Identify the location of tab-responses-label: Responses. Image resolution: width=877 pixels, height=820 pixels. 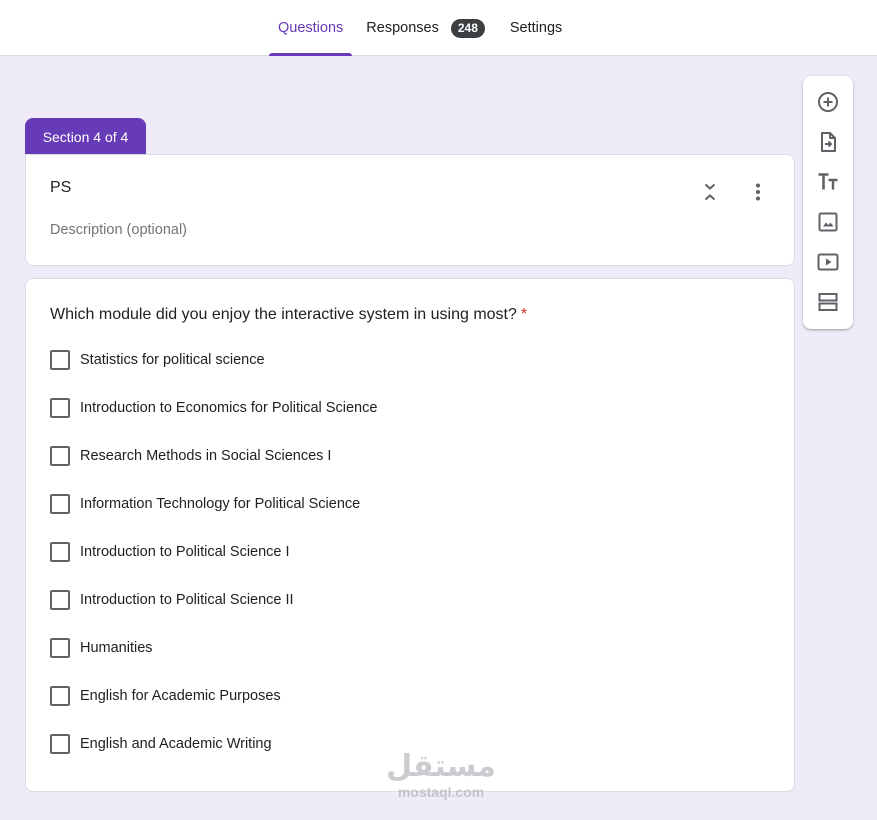
(402, 28).